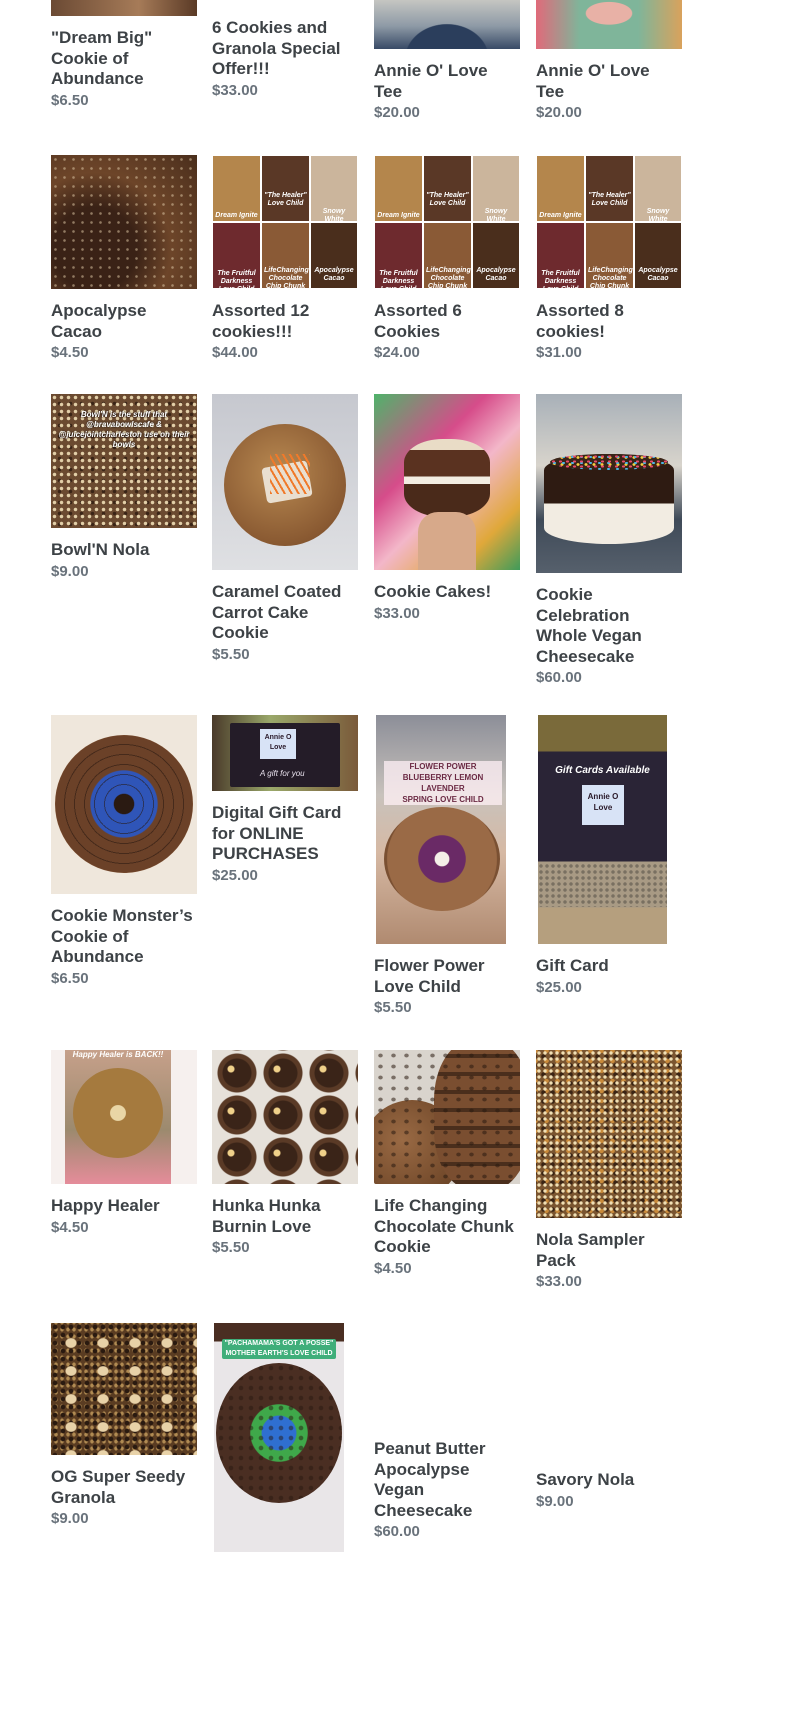  What do you see at coordinates (124, 321) in the screenshot?
I see `product-title: Apocalypse Cacao` at bounding box center [124, 321].